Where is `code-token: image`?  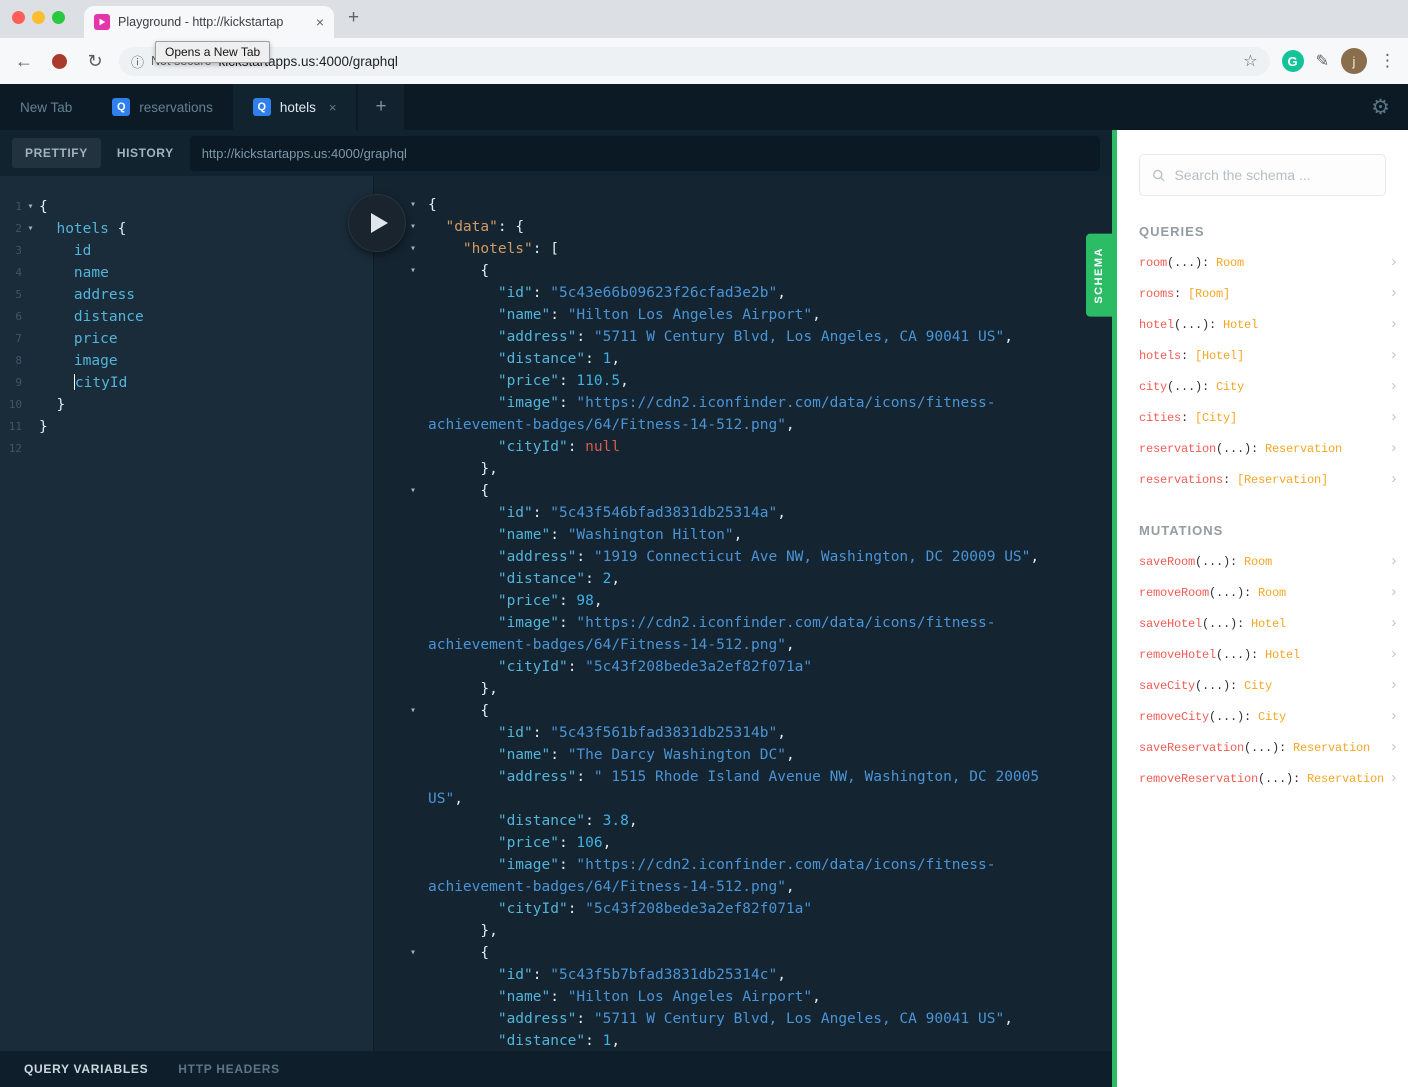 code-token: image is located at coordinates (95, 361).